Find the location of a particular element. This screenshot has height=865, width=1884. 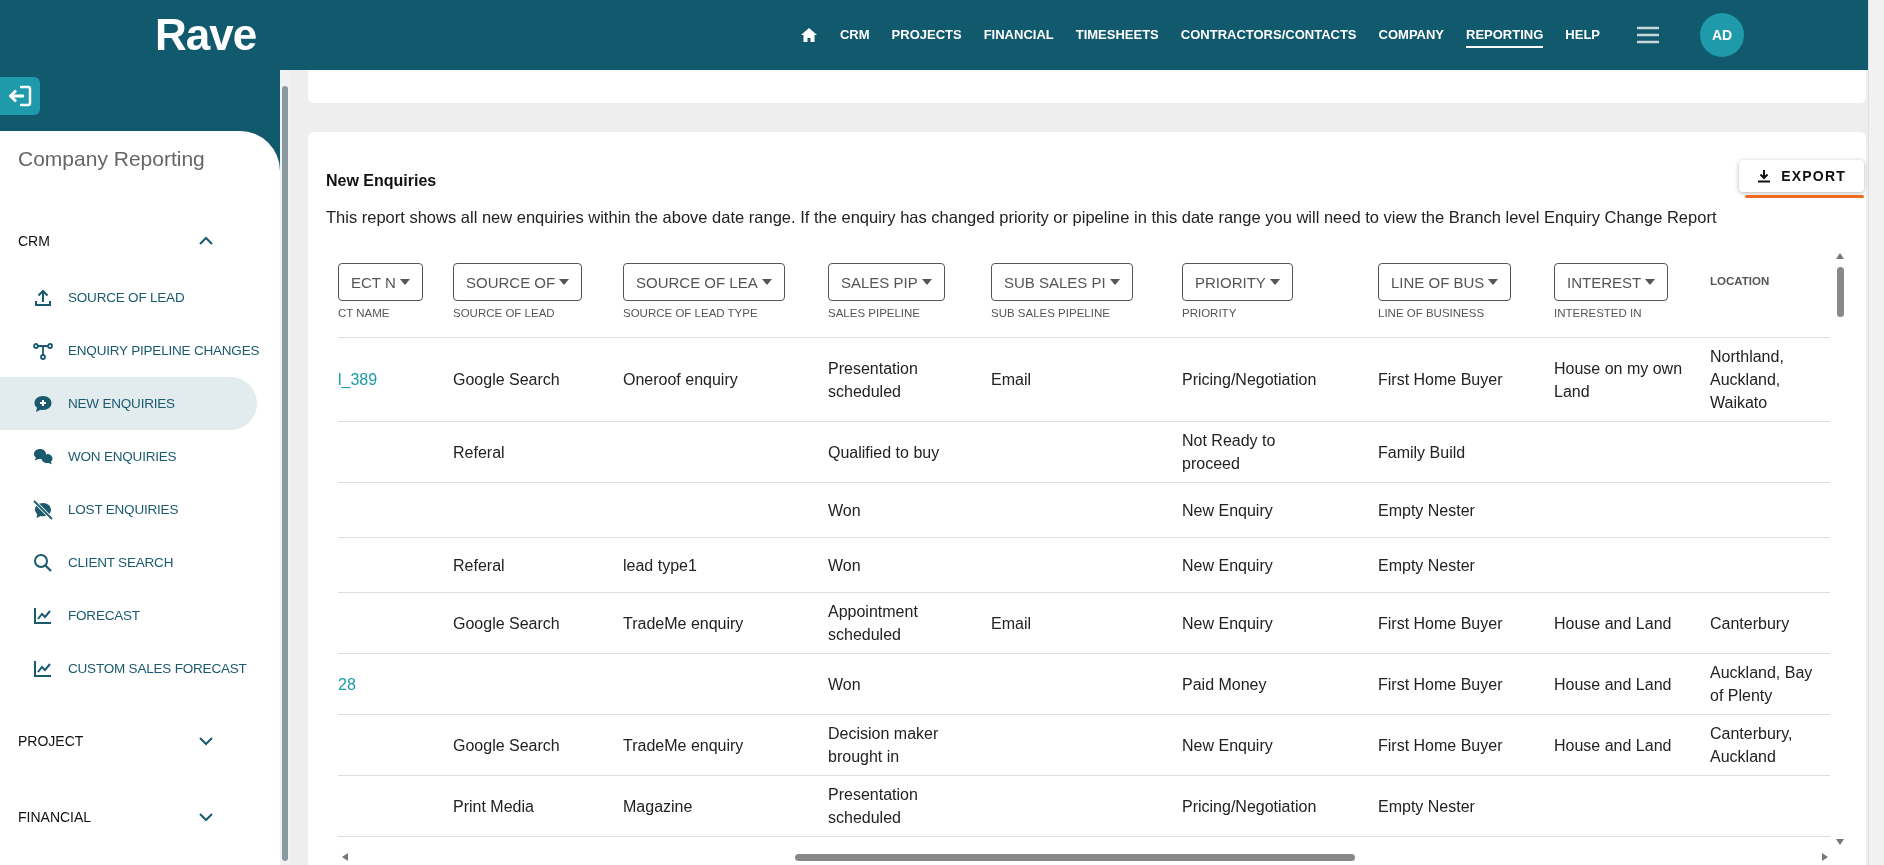

table-cell-text: Magazine is located at coordinates (658, 806).